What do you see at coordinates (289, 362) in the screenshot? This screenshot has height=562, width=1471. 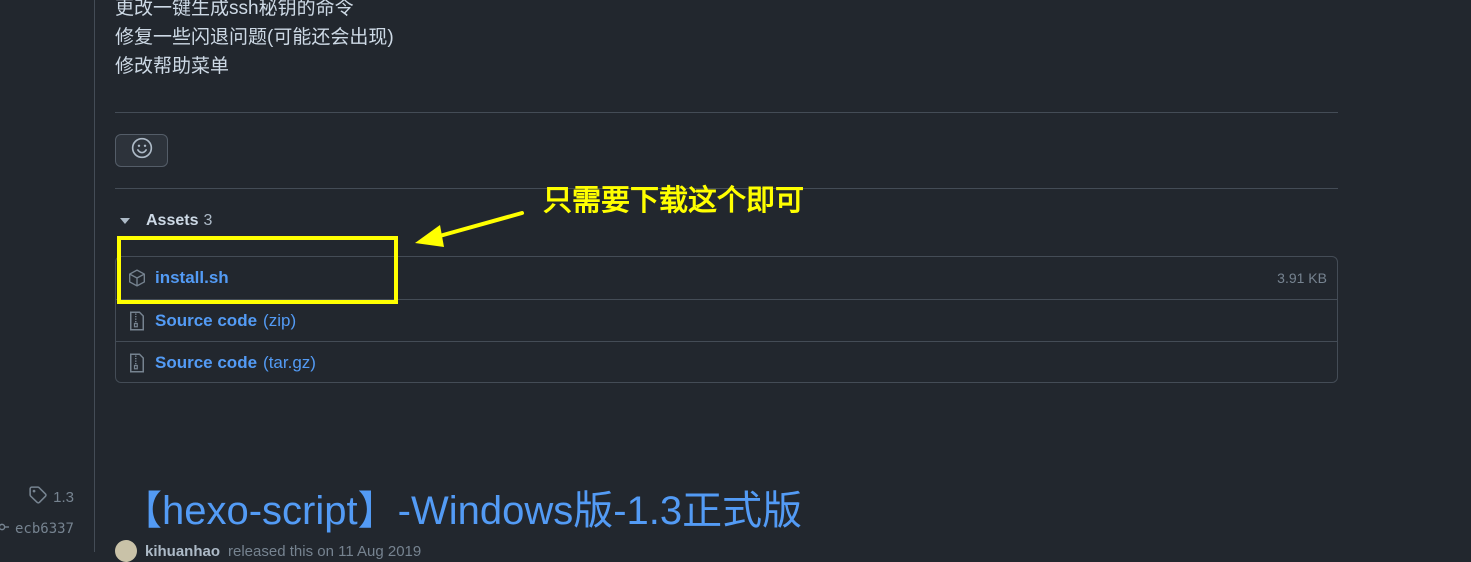 I see `source-code-format: (tar.gz)` at bounding box center [289, 362].